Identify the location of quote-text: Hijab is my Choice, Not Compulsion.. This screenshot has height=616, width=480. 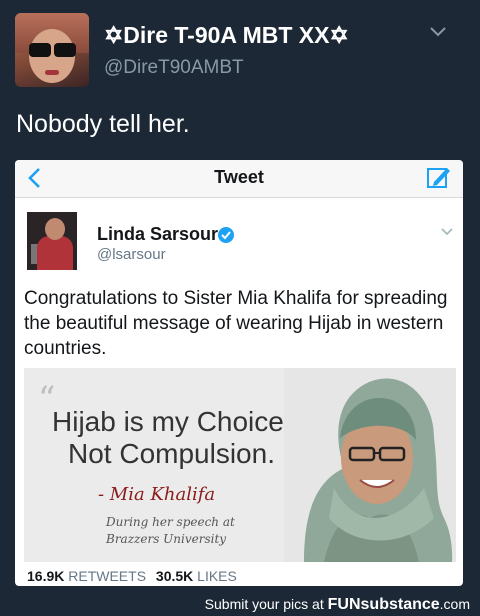
(172, 438).